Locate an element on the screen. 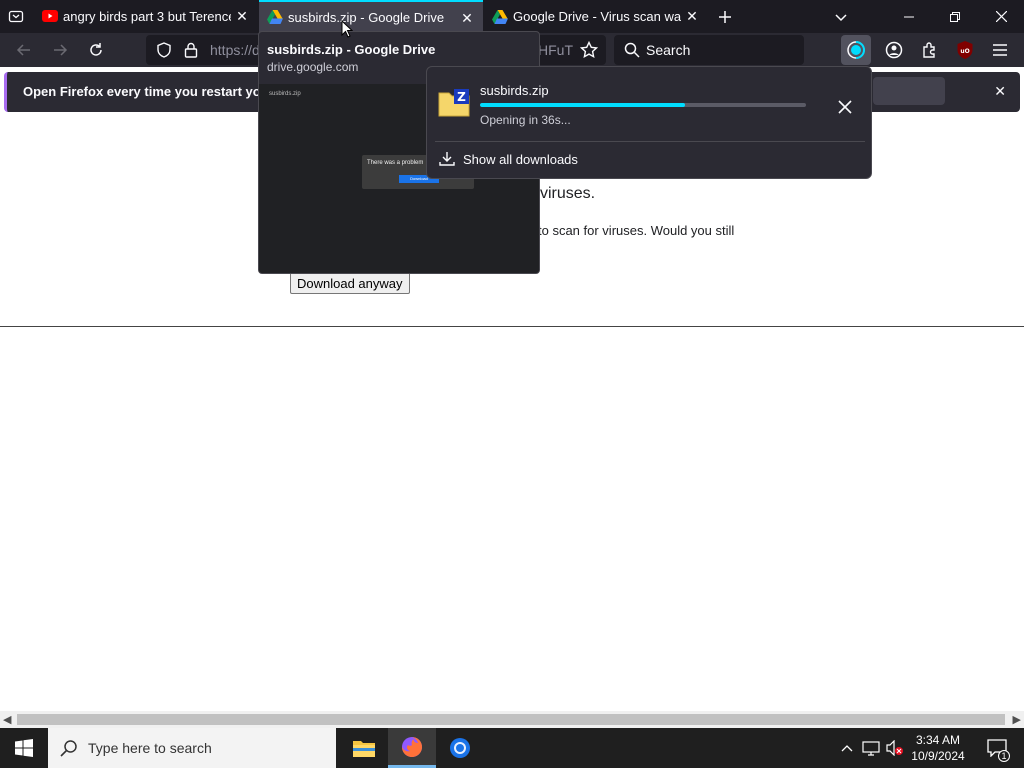  start-button is located at coordinates (24, 748).